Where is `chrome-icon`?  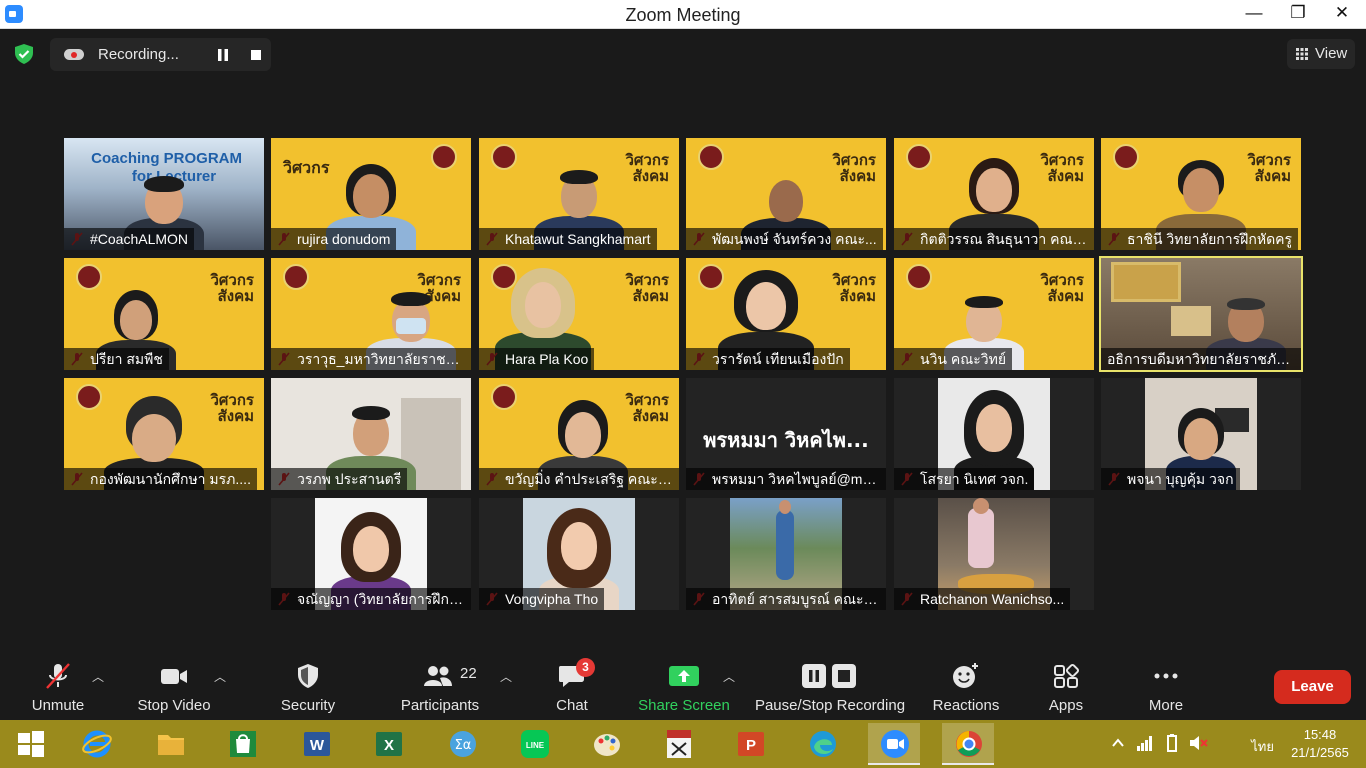
chrome-icon is located at coordinates (969, 744).